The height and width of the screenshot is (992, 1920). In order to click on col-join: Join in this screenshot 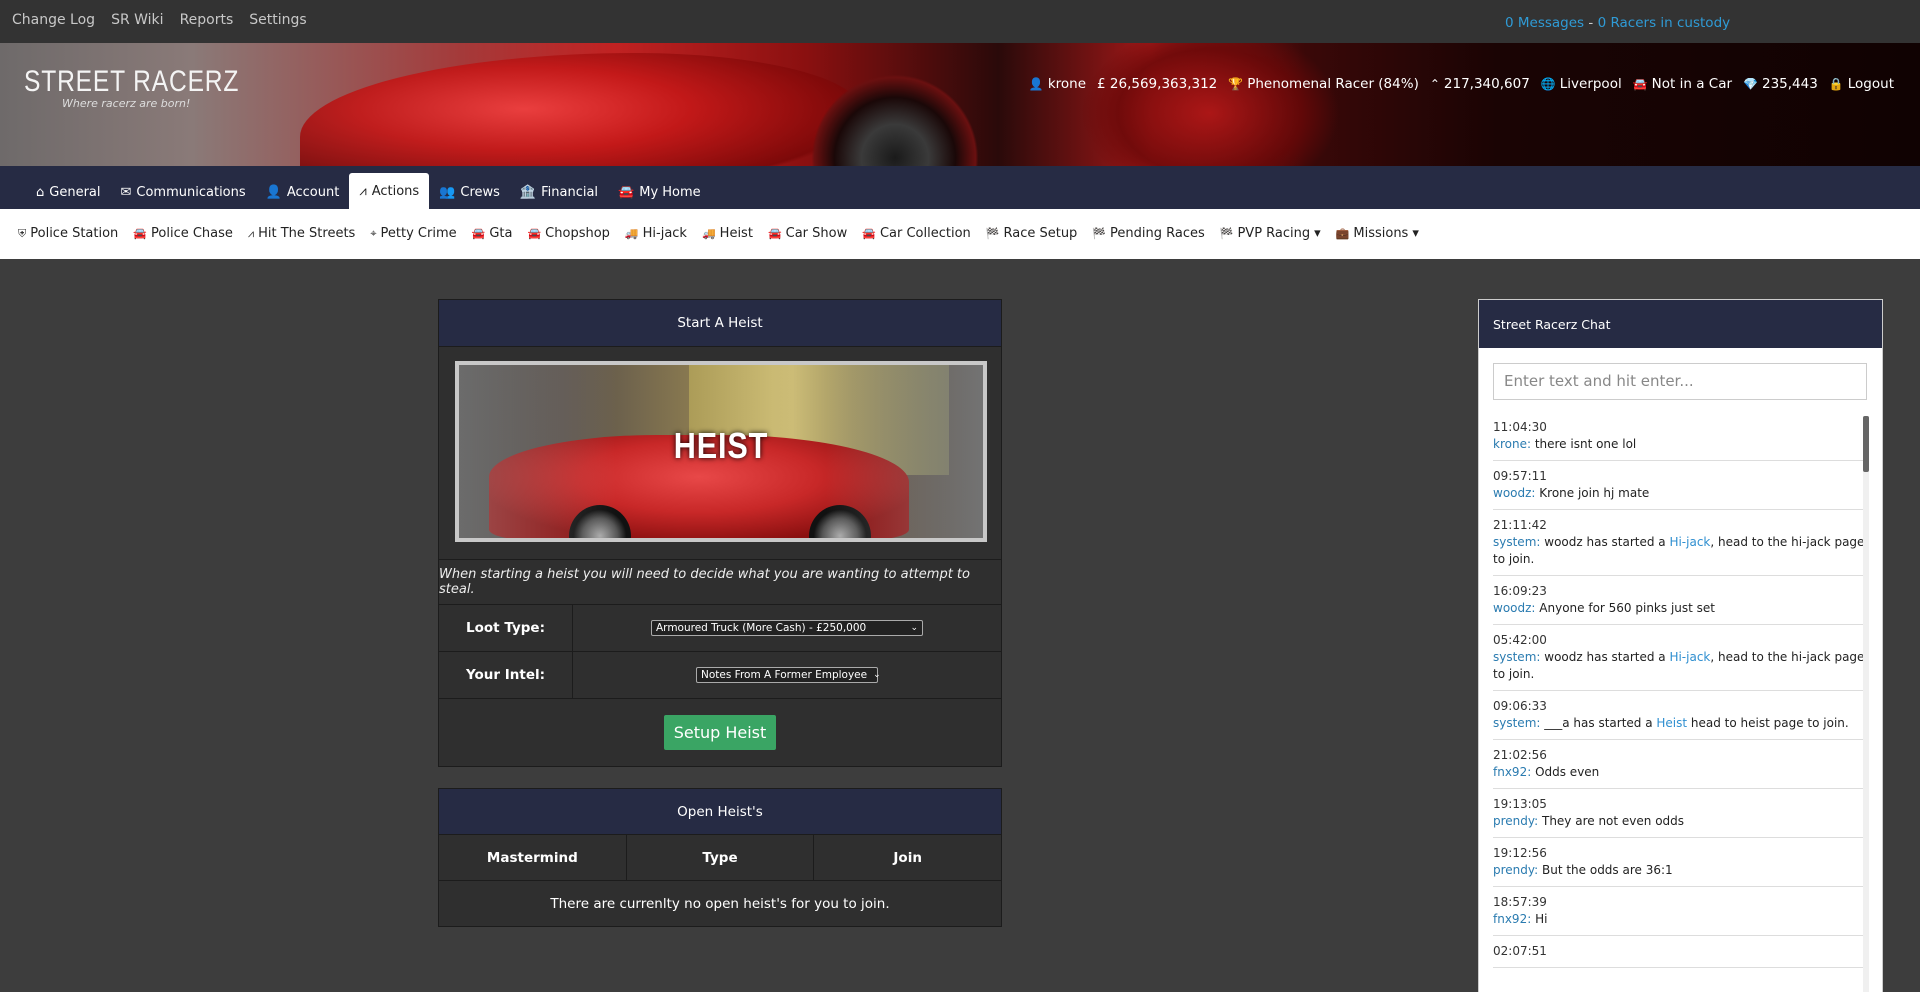, I will do `click(907, 857)`.